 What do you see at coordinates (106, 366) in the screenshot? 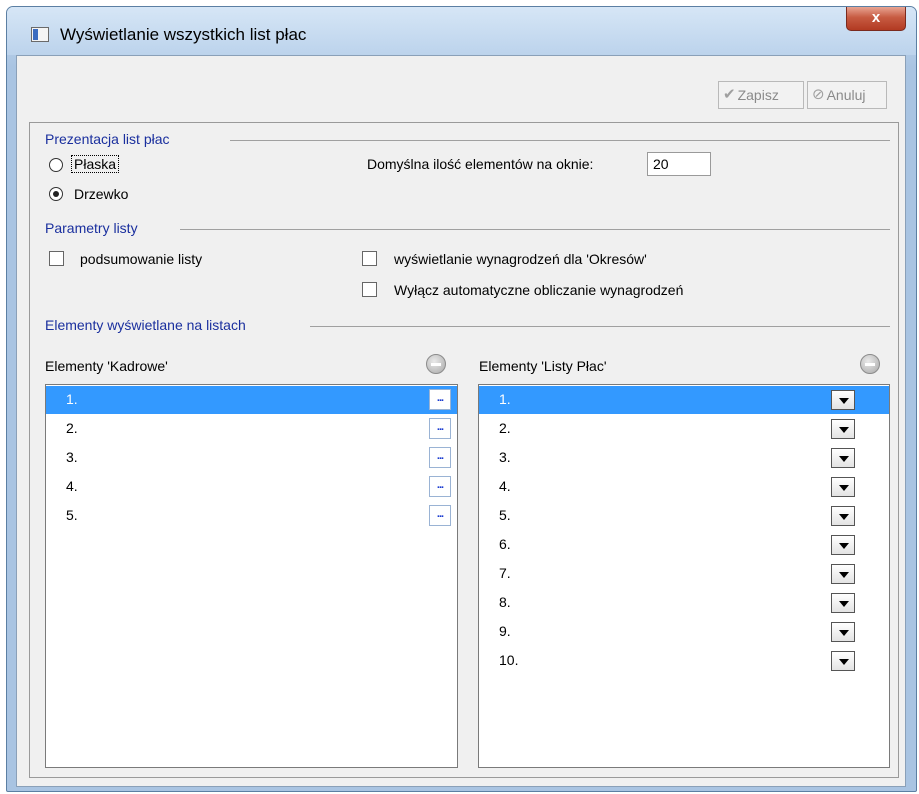
I see `kadrowe-label: Elementy 'Kadrowe'` at bounding box center [106, 366].